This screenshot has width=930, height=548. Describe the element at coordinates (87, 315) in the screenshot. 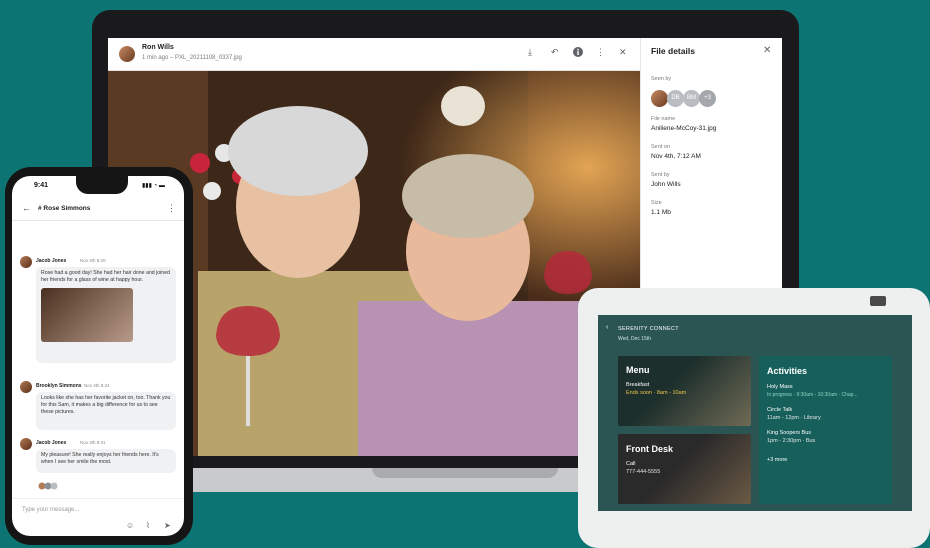

I see `message-photo` at that location.